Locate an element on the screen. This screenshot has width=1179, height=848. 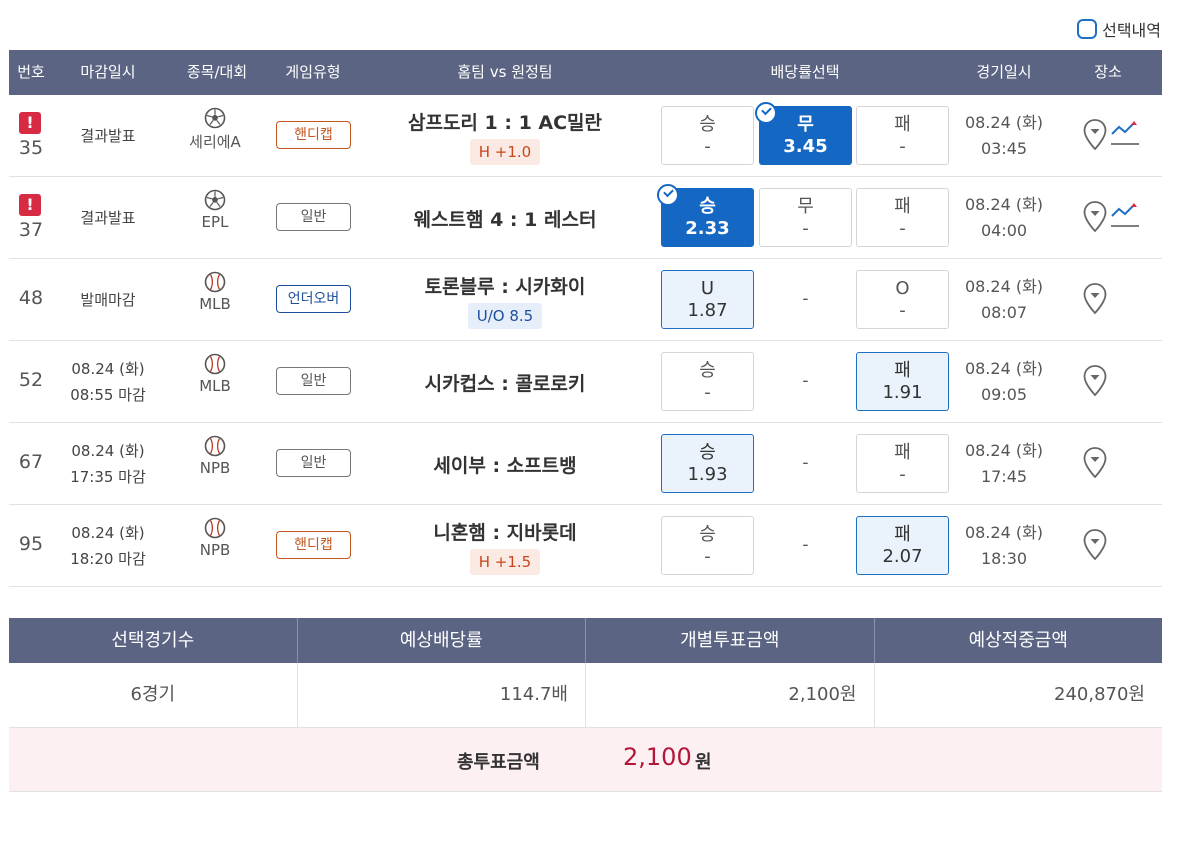
odds-label: 패 is located at coordinates (902, 124).